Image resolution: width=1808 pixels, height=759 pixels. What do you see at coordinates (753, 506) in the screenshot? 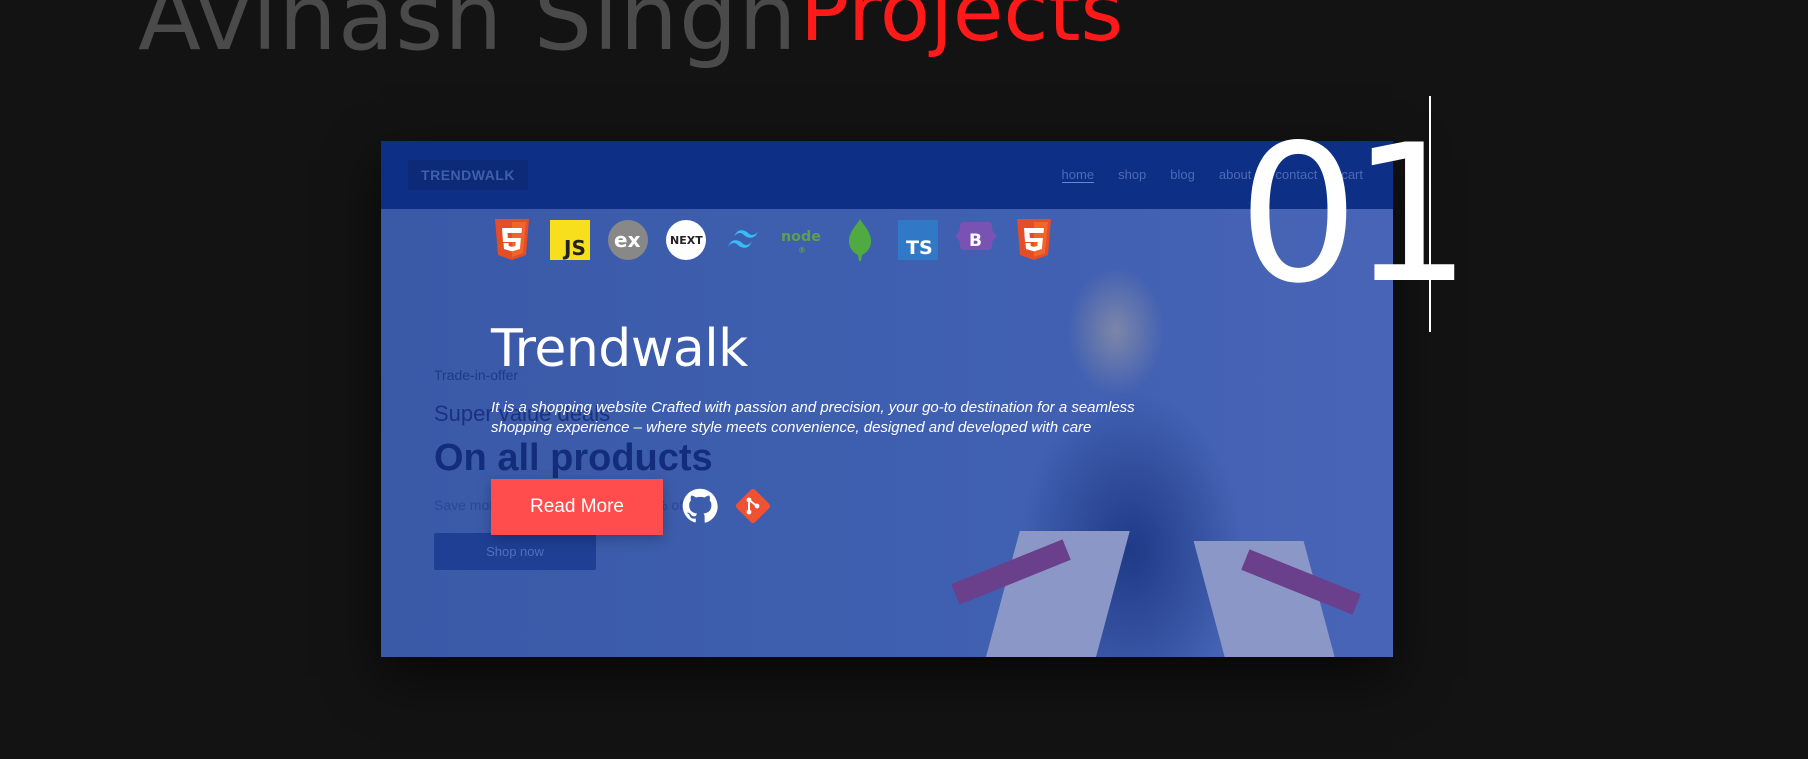
I see `git-icon` at bounding box center [753, 506].